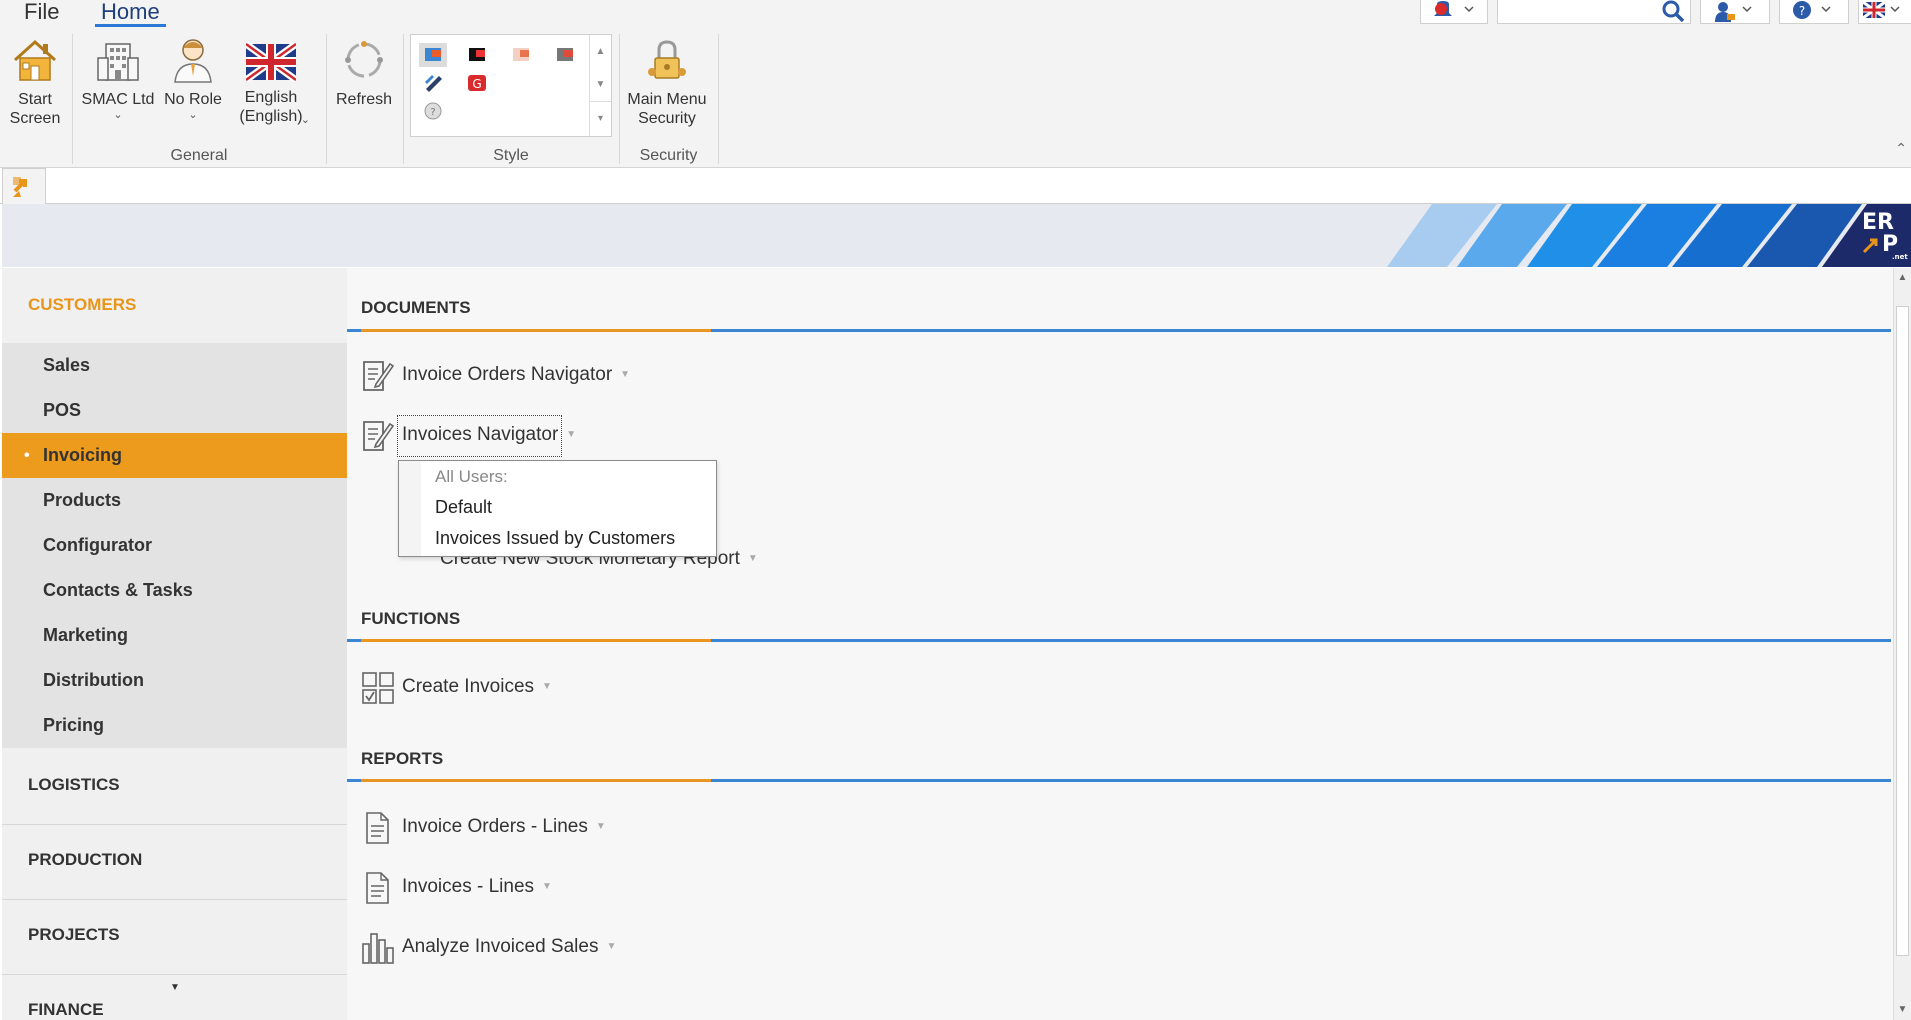 This screenshot has width=1911, height=1020. Describe the element at coordinates (955, 186) in the screenshot. I see `document-tab-strip` at that location.